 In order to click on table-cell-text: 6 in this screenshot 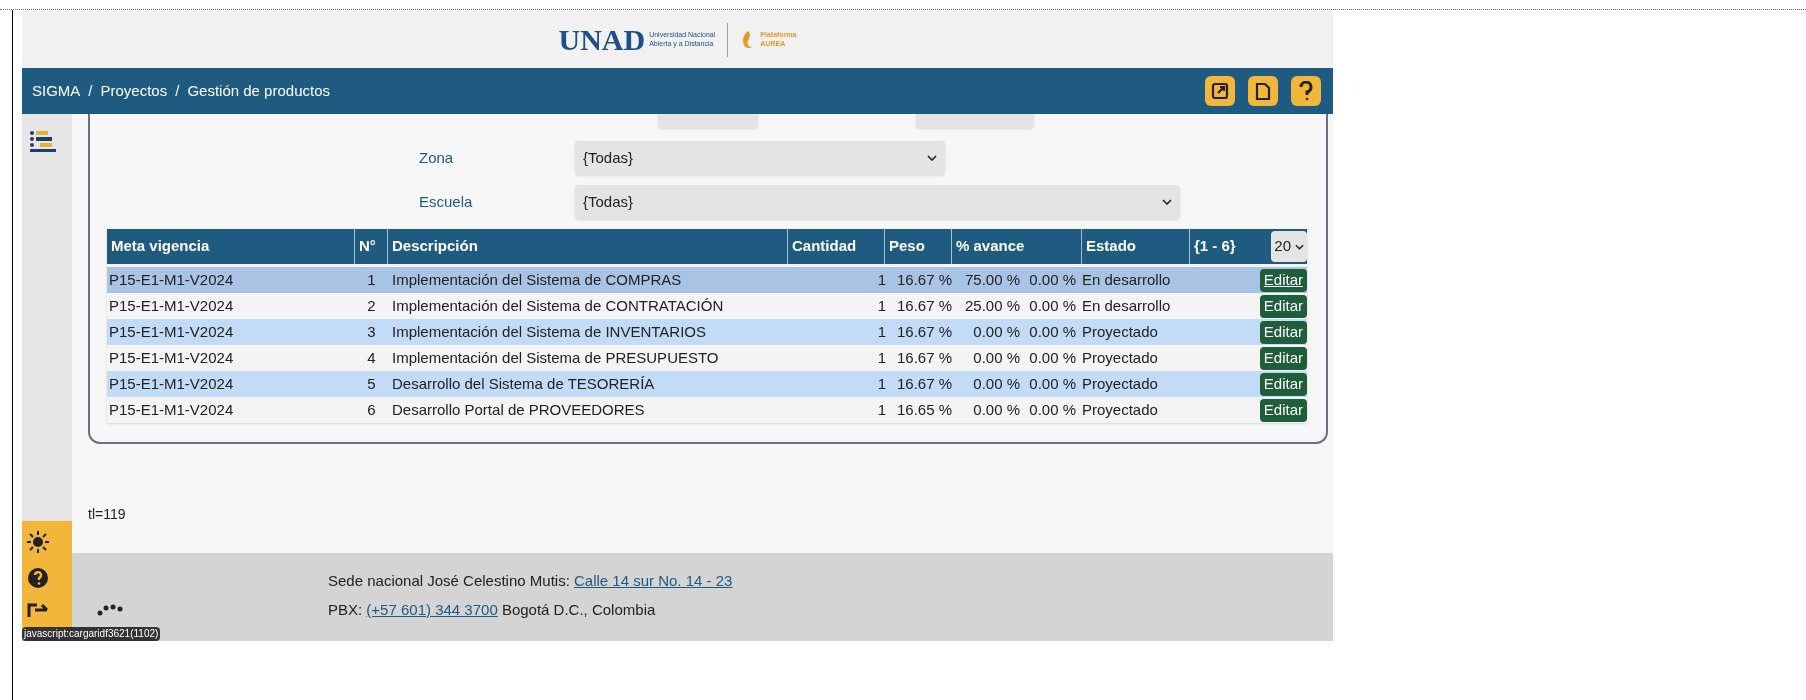, I will do `click(371, 409)`.